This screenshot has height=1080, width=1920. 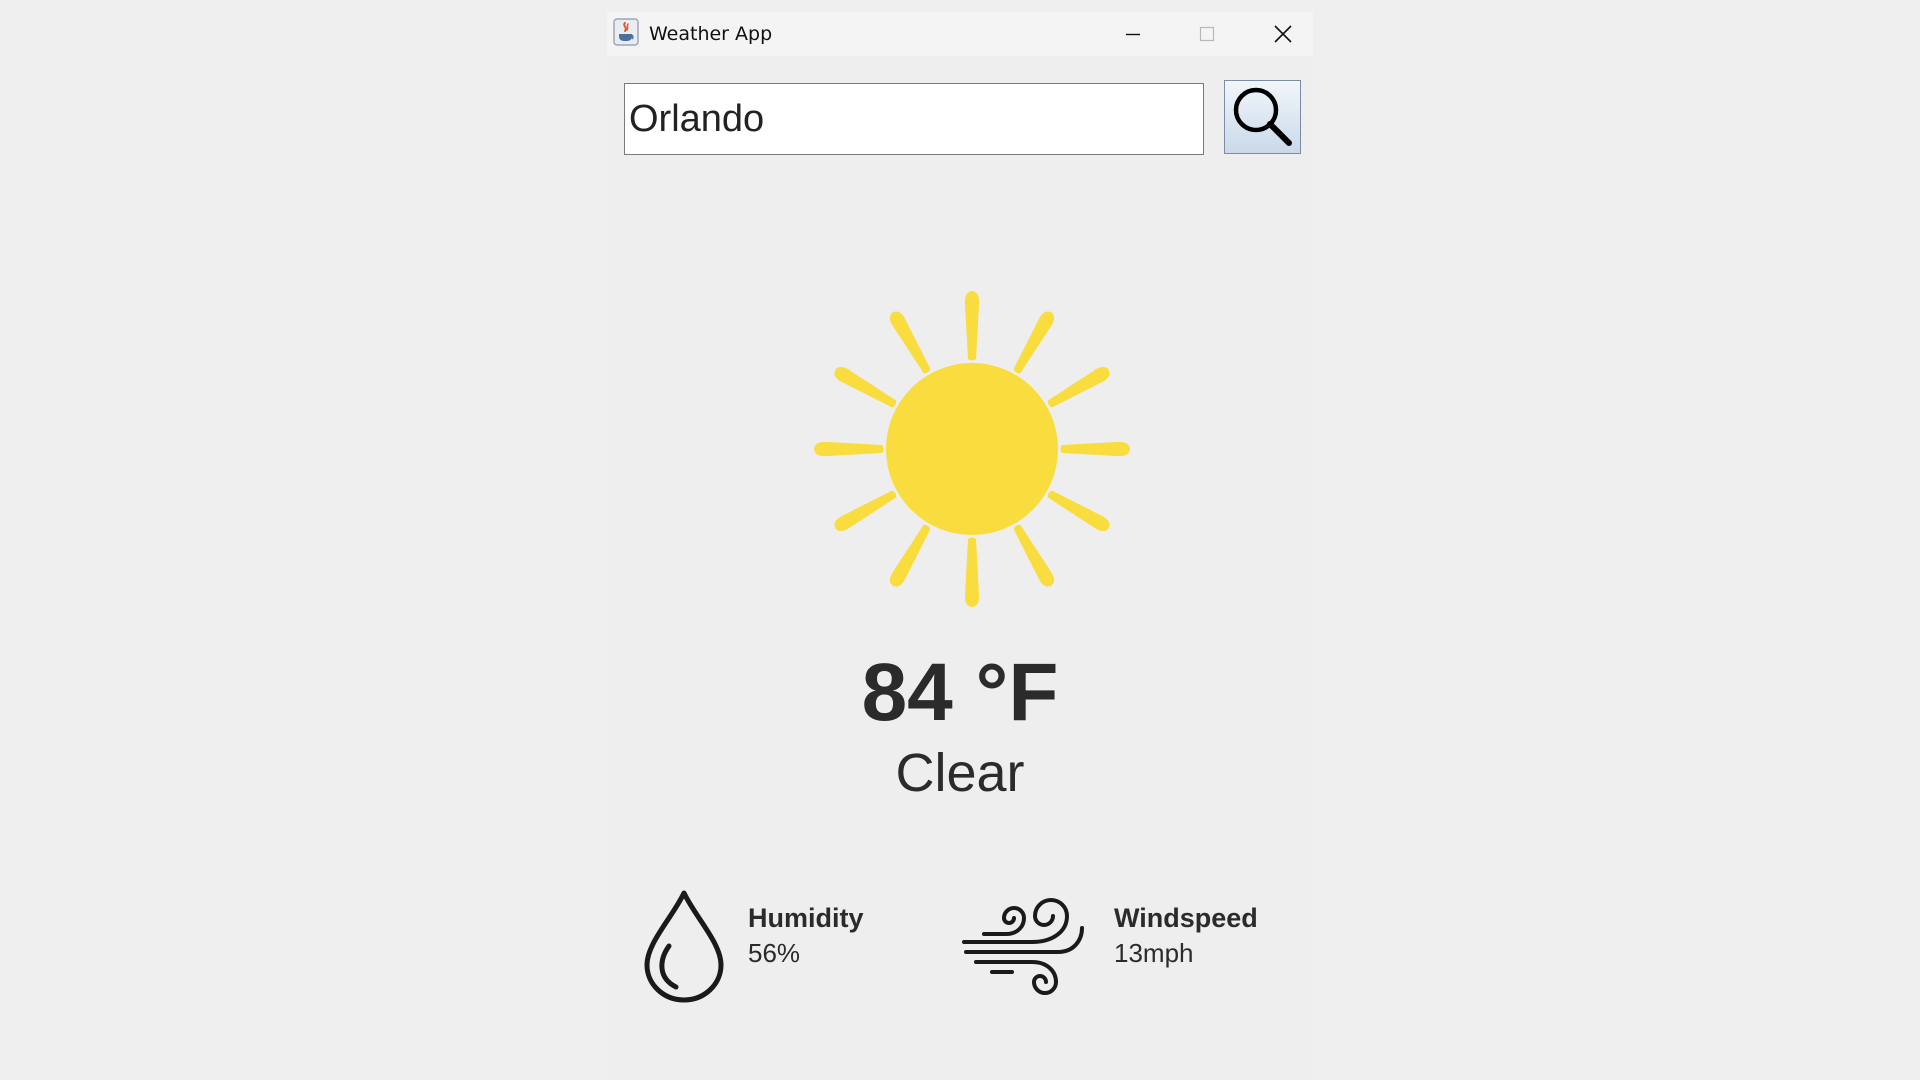 What do you see at coordinates (960, 34) in the screenshot?
I see `title-bar: Weather App` at bounding box center [960, 34].